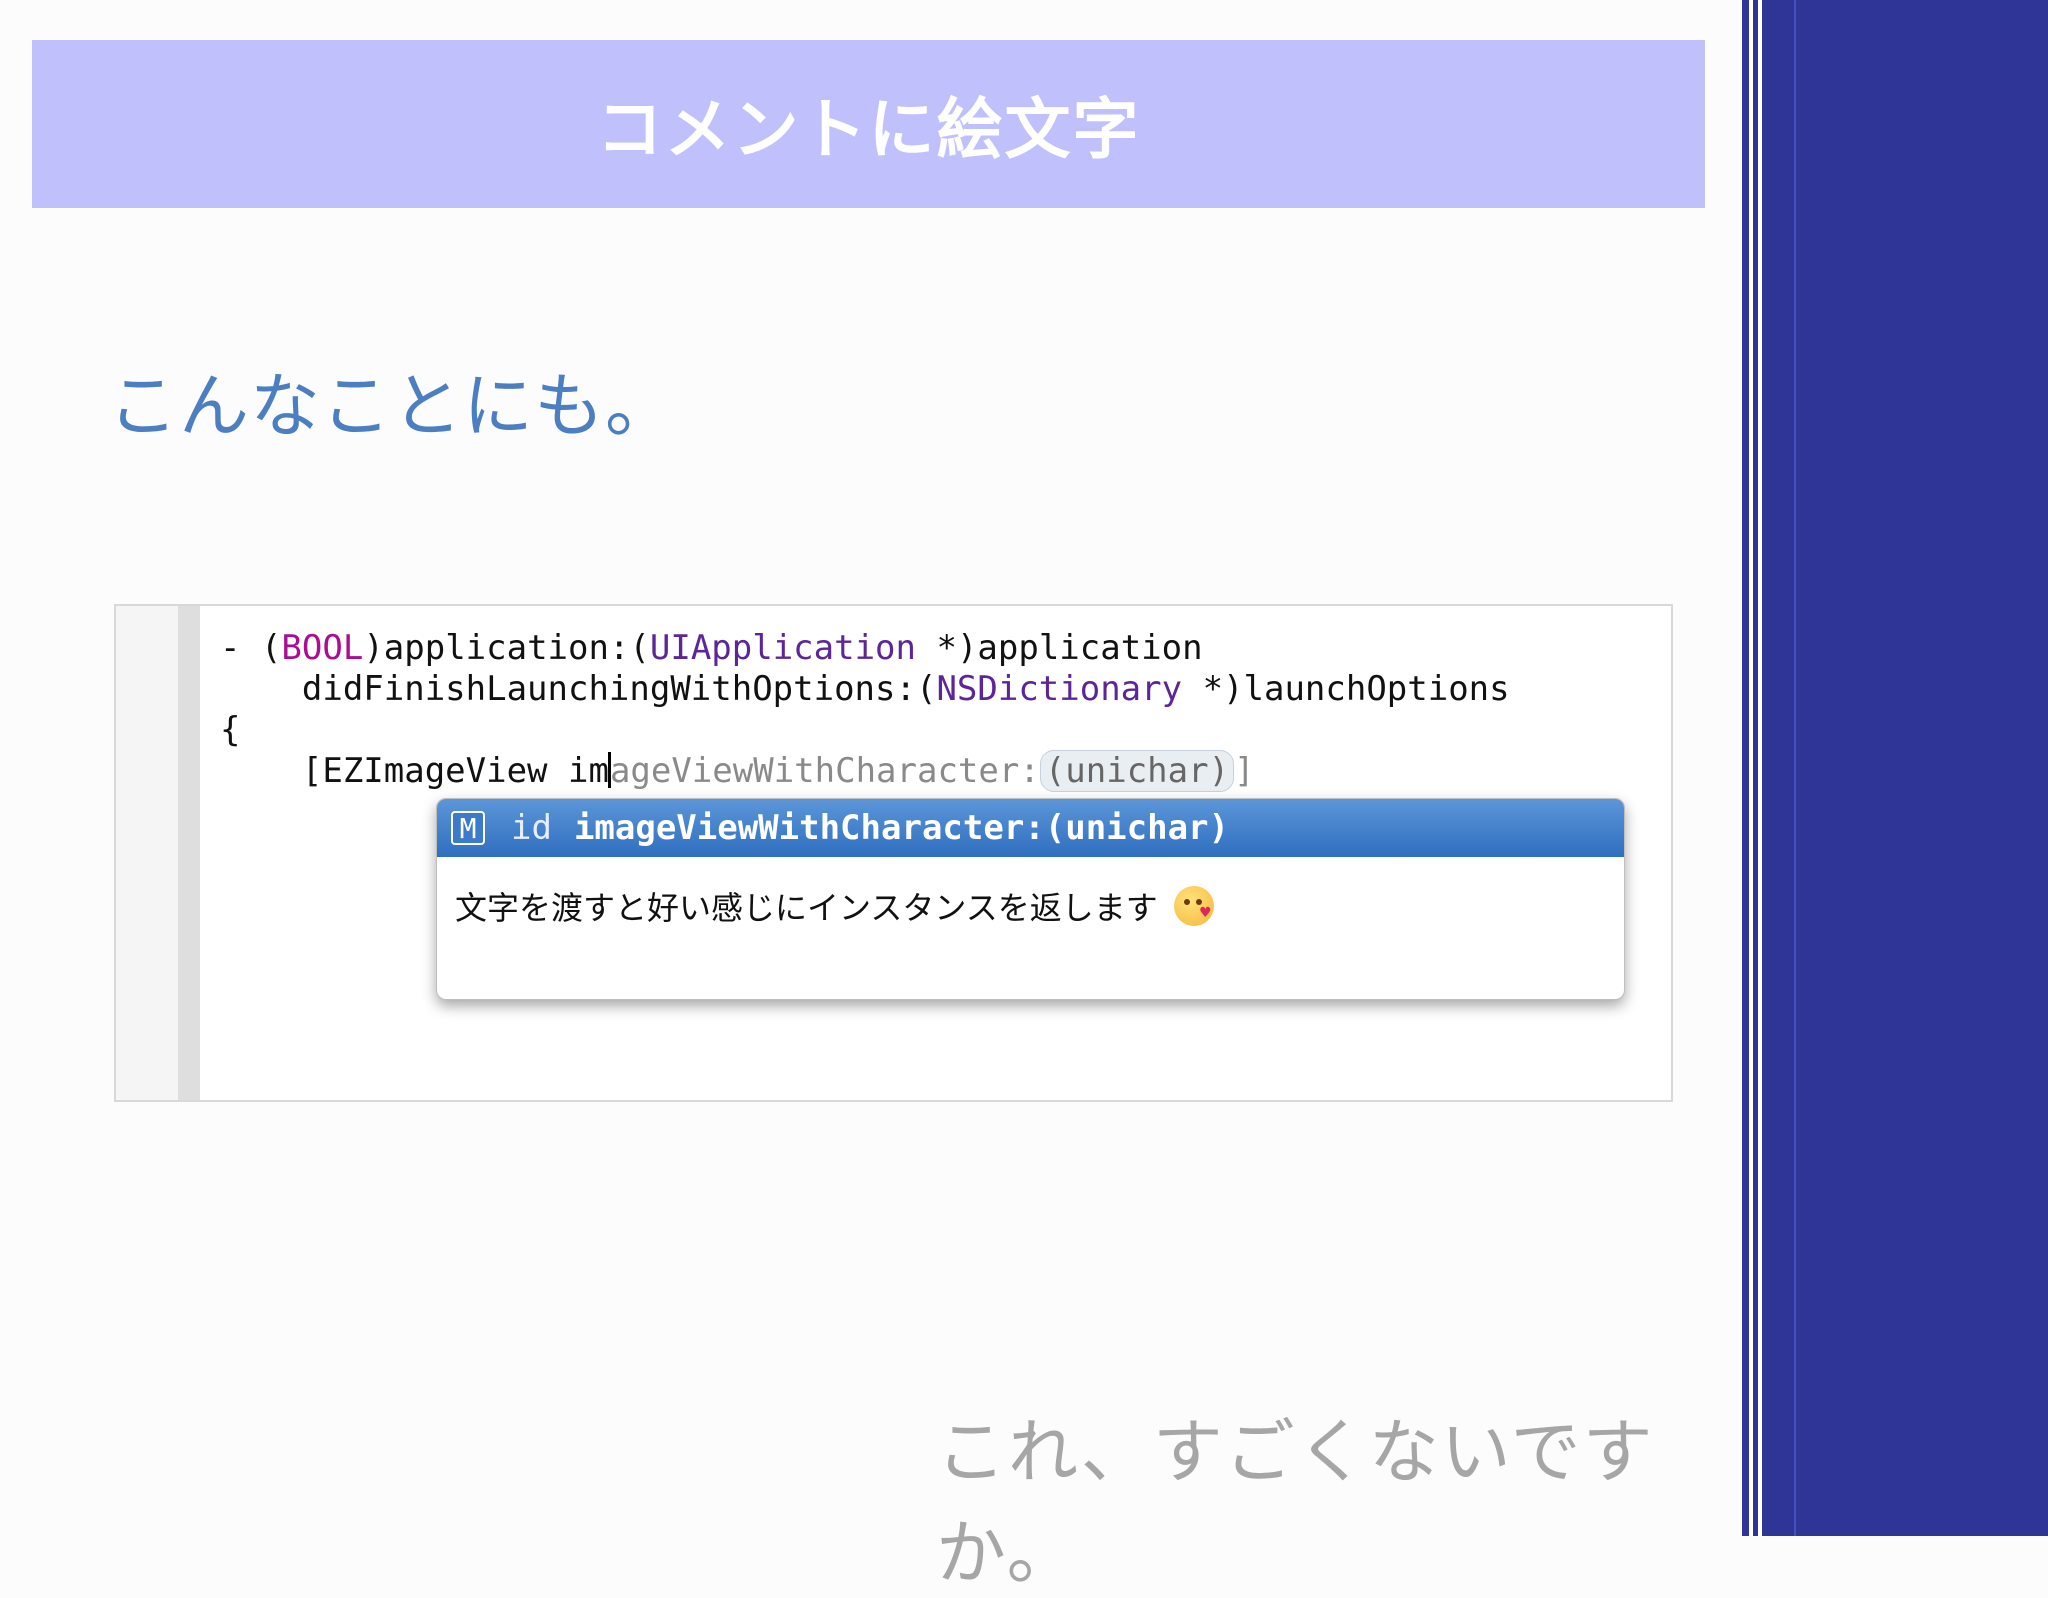 The image size is (2048, 1598). What do you see at coordinates (230, 730) in the screenshot?
I see `code-line-3: {` at bounding box center [230, 730].